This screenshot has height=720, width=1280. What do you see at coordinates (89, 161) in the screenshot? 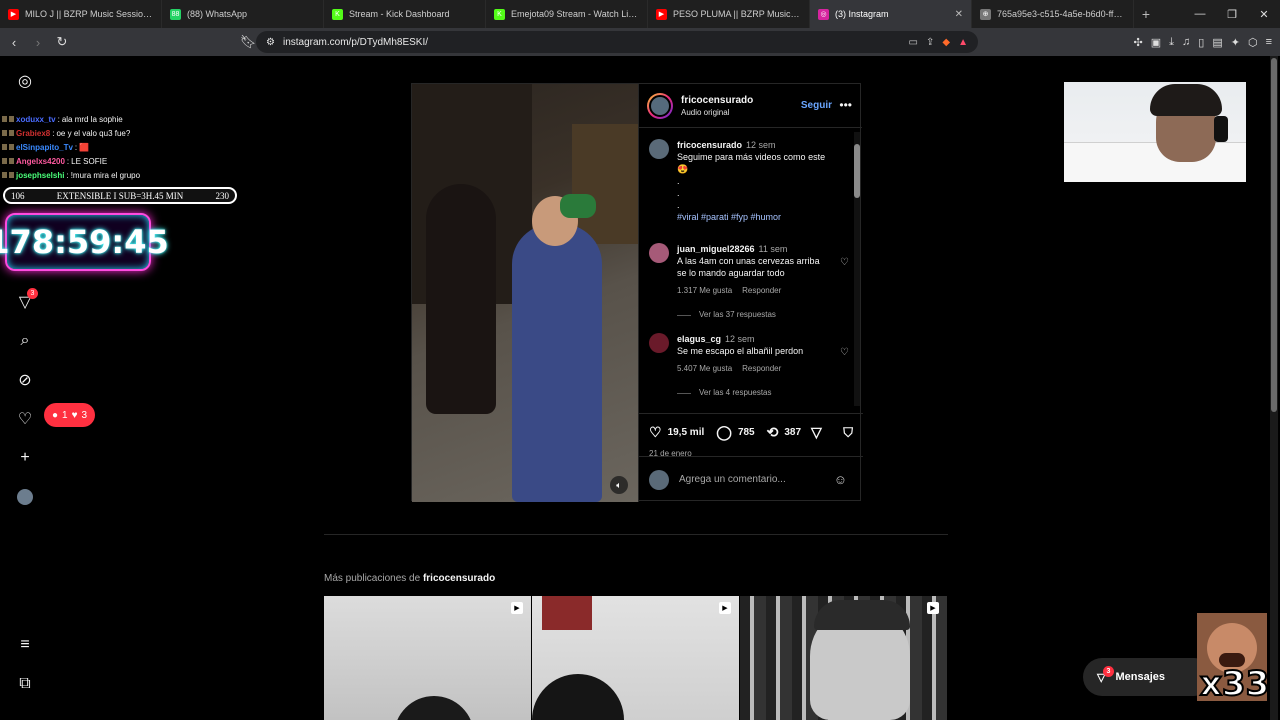
I see `chat-text: LE SOFIE` at bounding box center [89, 161].